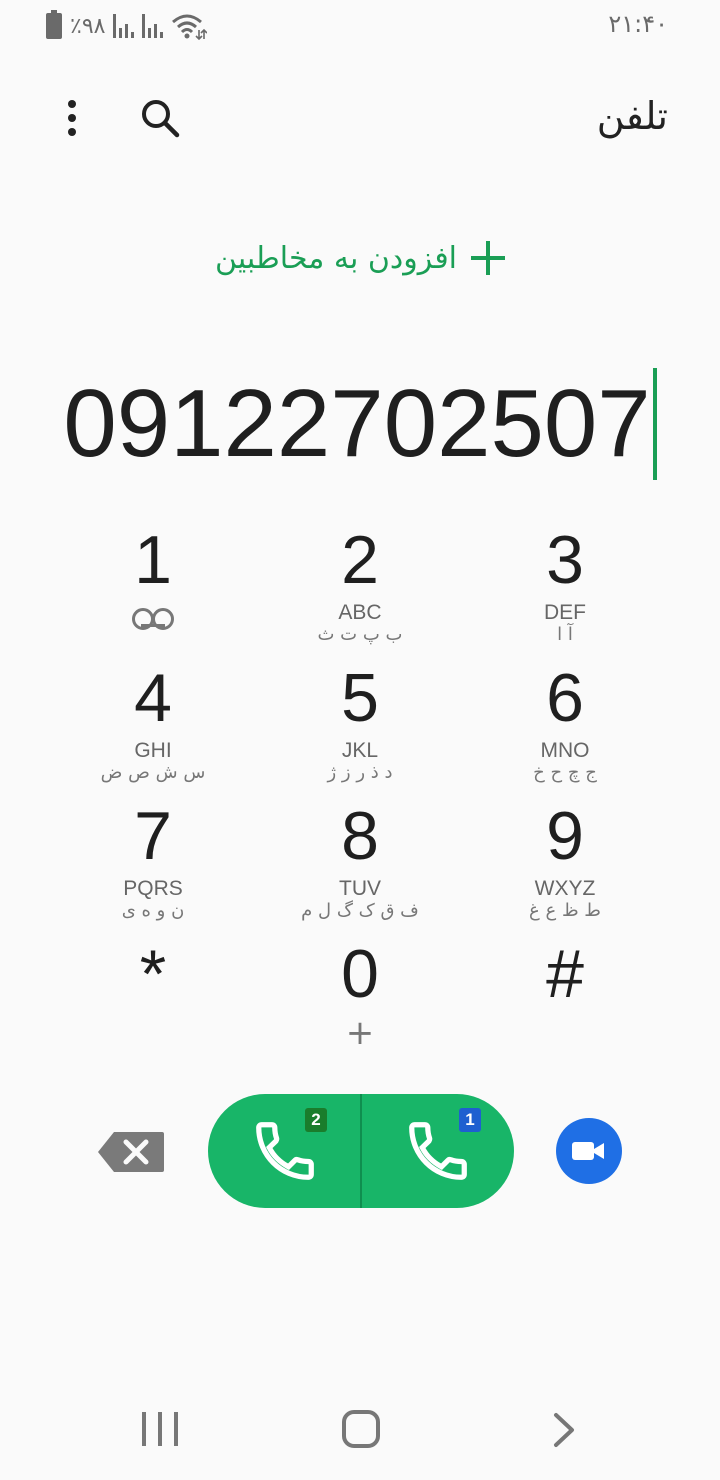 This screenshot has height=1480, width=720. I want to click on key-star: *, so click(153, 1000).